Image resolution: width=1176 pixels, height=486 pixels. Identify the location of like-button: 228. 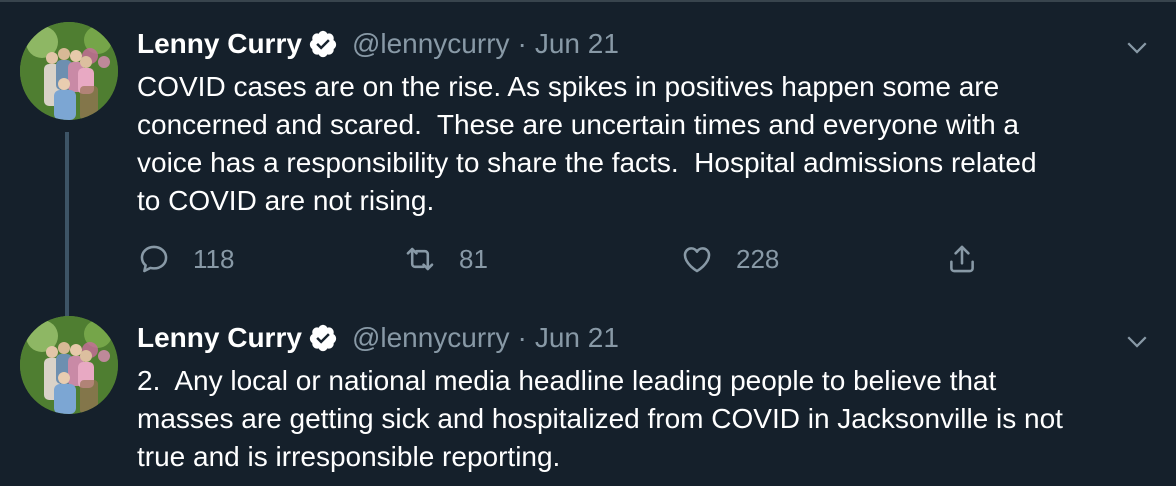
(729, 259).